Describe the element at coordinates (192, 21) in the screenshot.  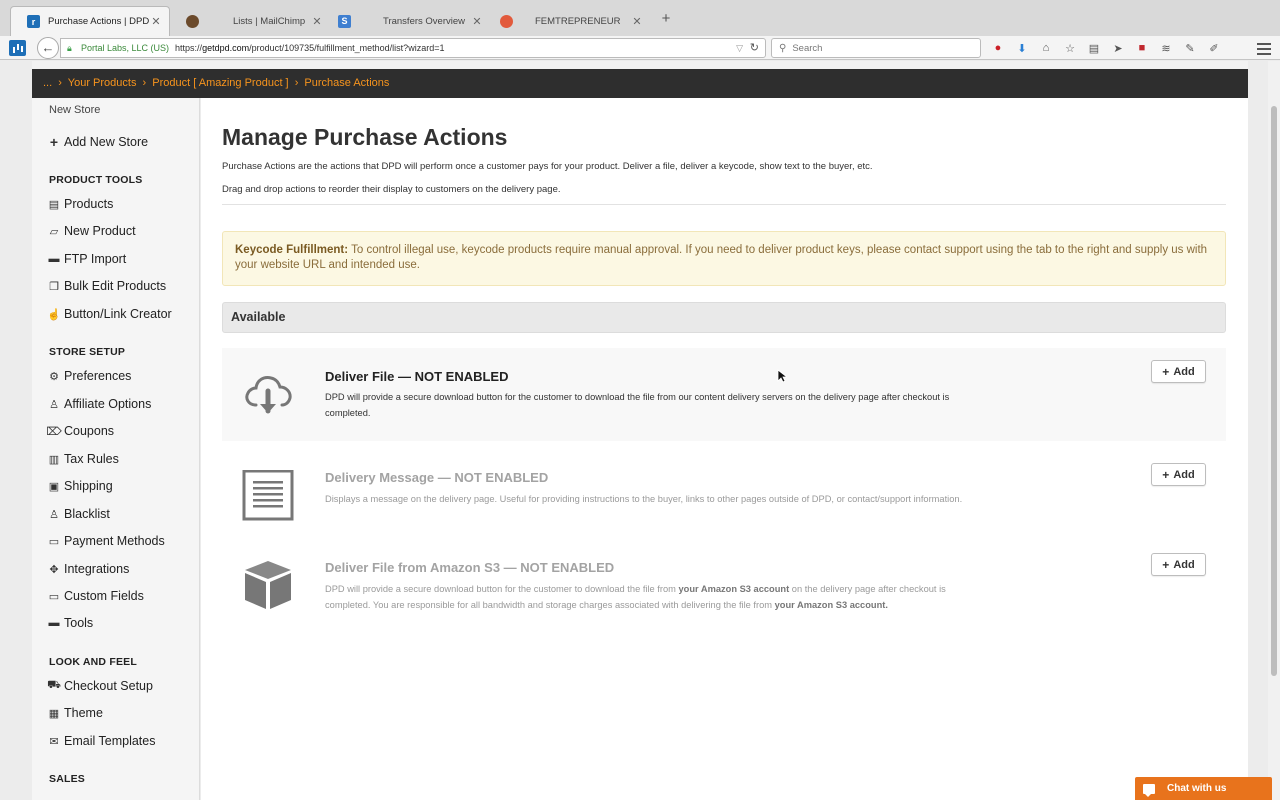
I see `mailchimp-favicon-icon` at that location.